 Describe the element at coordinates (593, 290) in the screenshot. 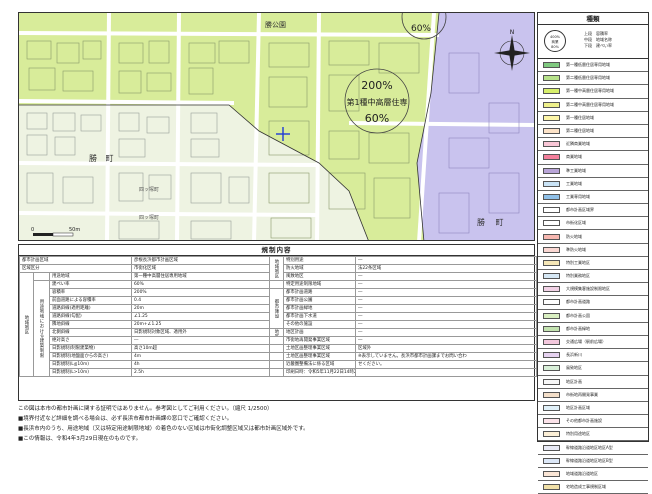

I see `legend-item: 大規模集客施設制限地区` at that location.